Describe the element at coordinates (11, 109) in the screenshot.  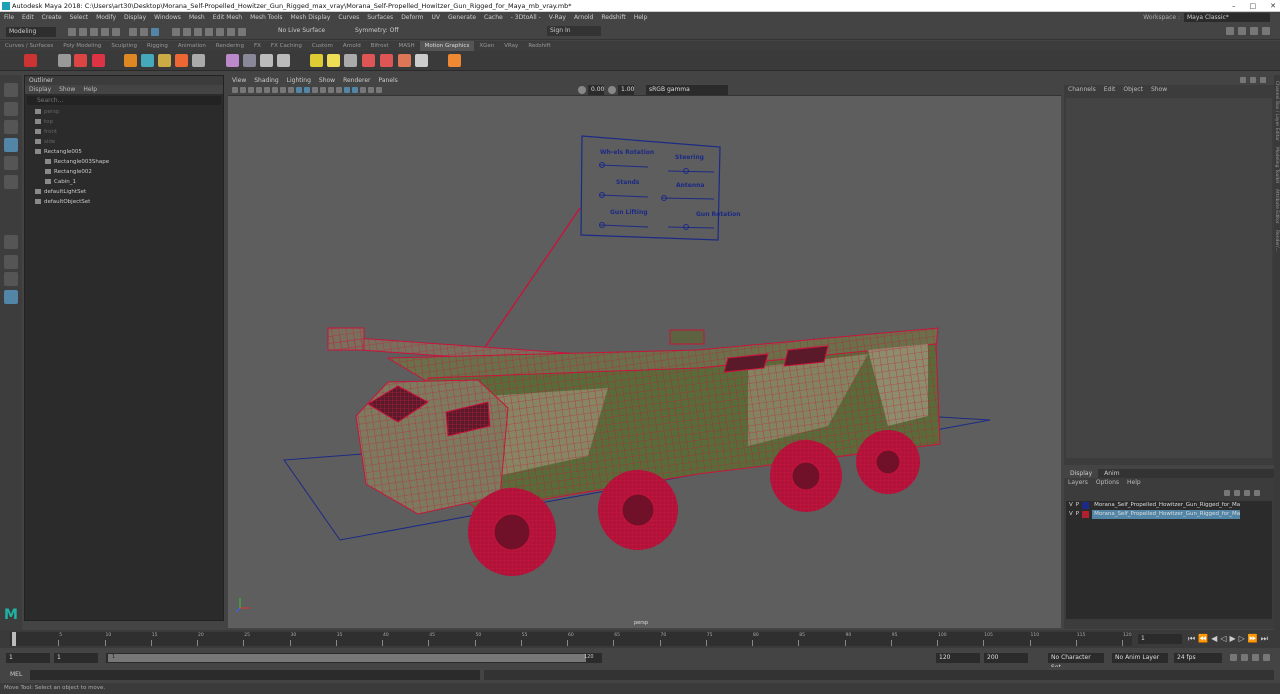
I see `lasso-tool-icon` at that location.